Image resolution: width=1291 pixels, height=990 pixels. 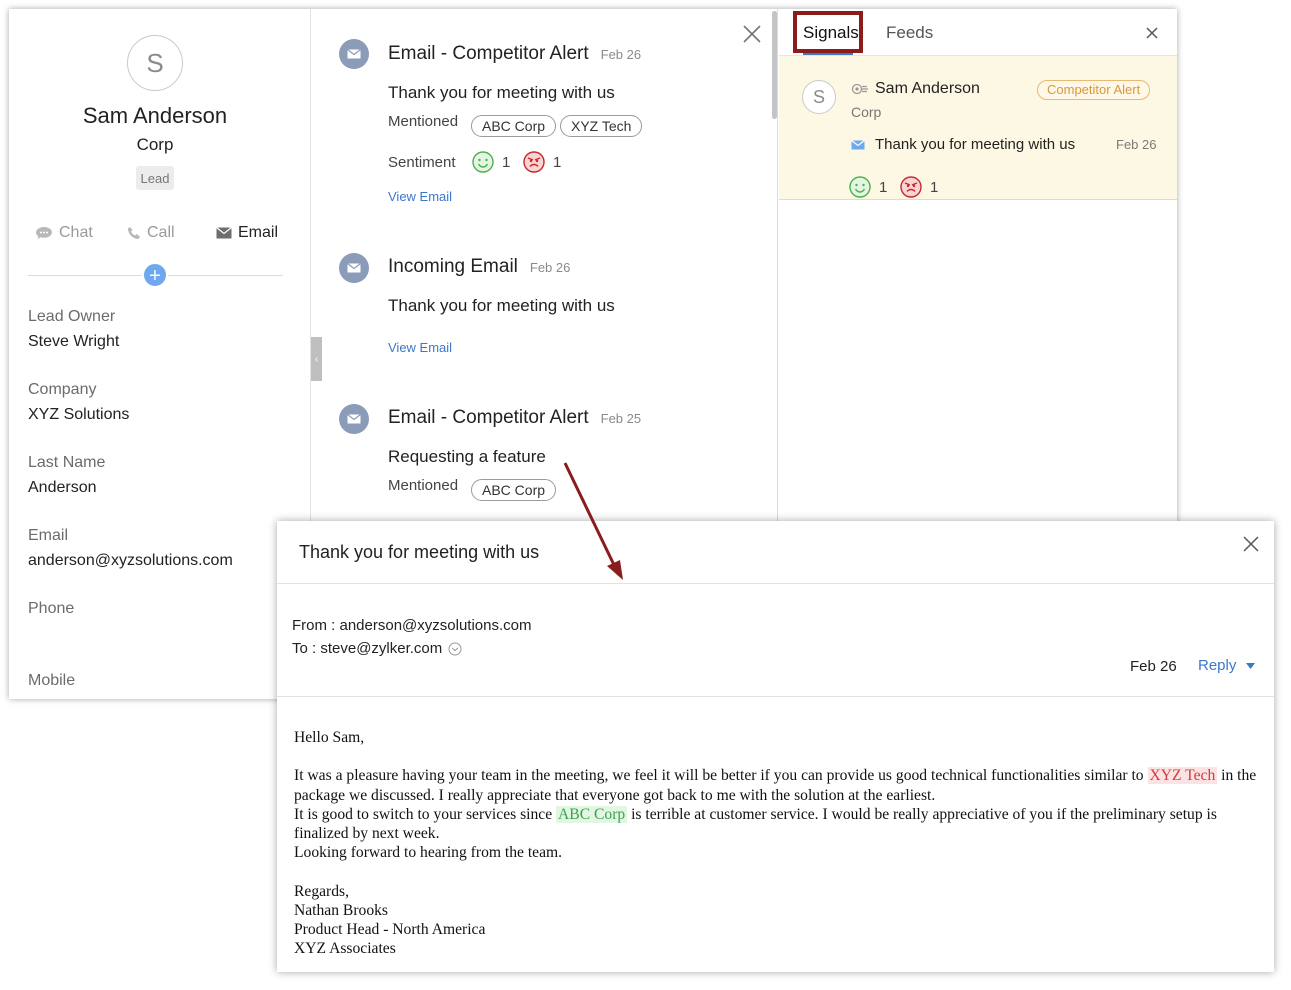 I want to click on email-date: Feb 26, so click(x=1153, y=666).